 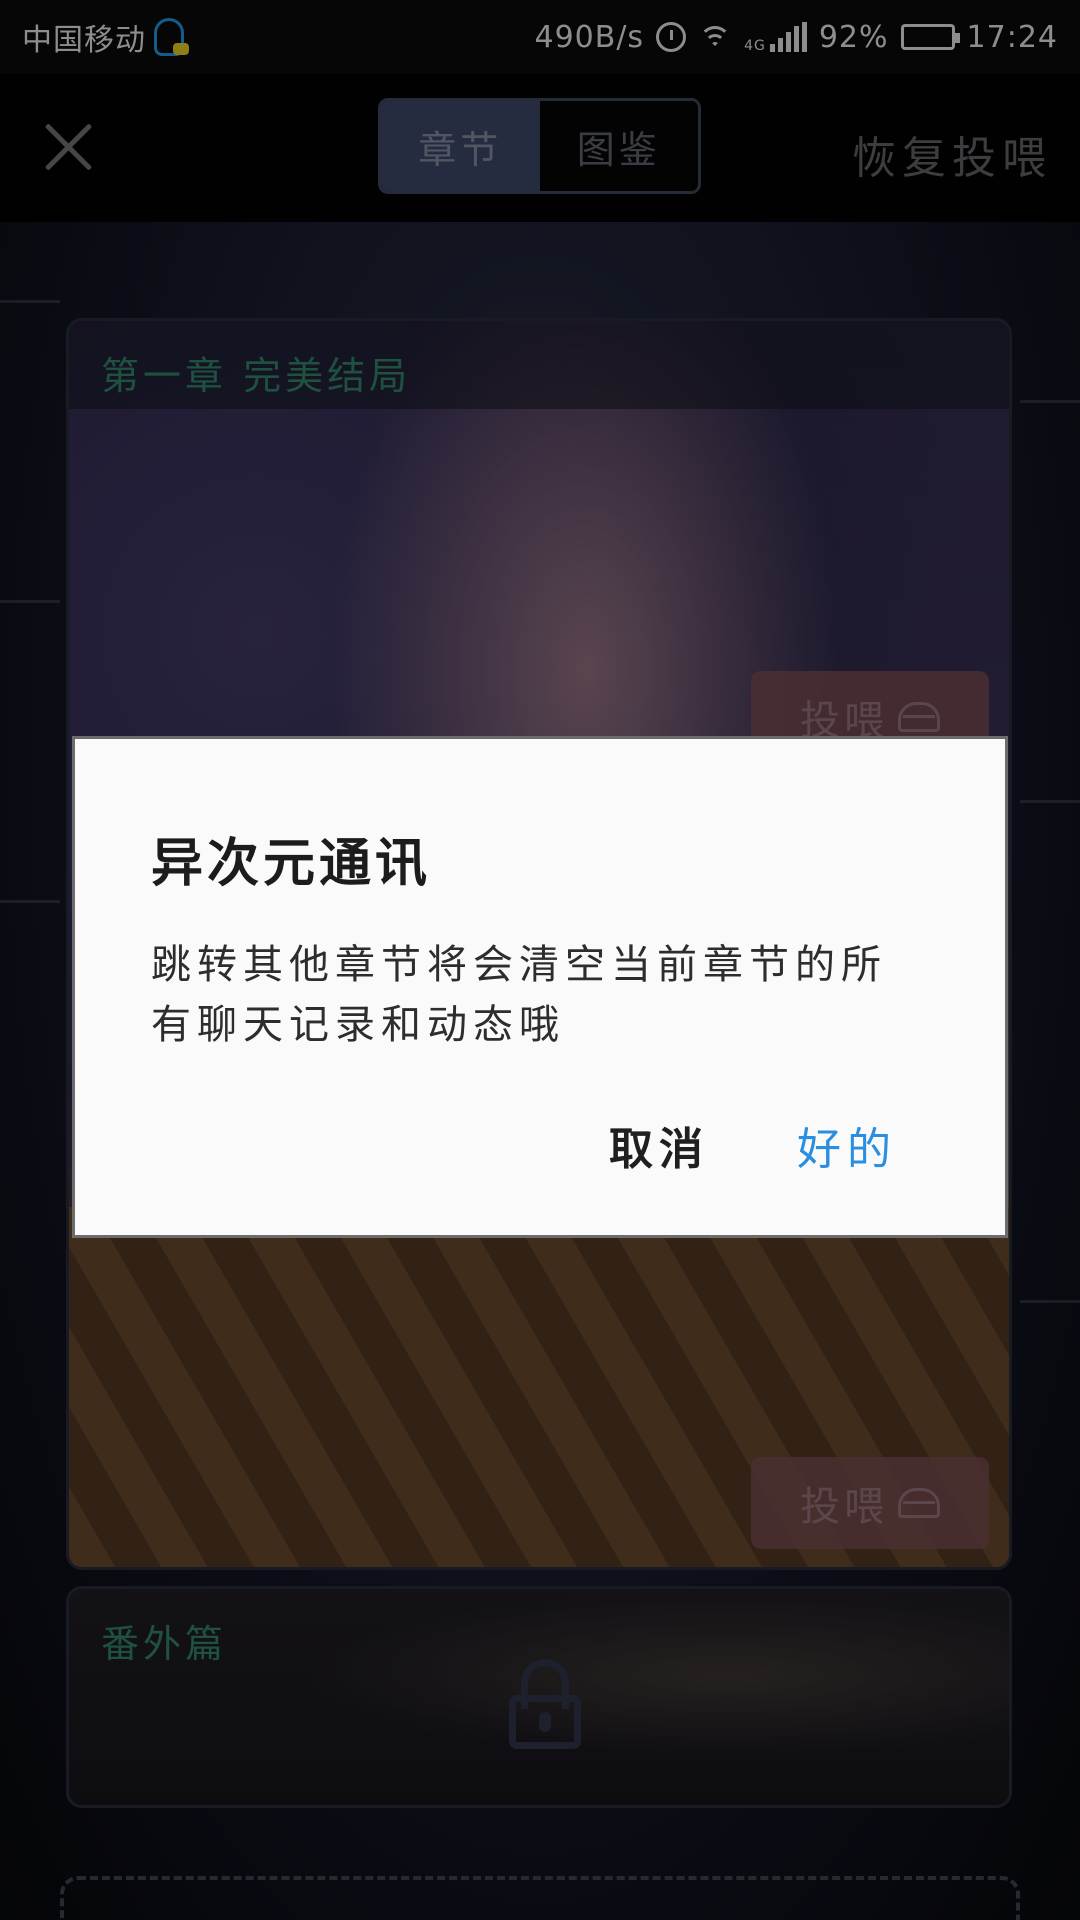 What do you see at coordinates (847, 1145) in the screenshot?
I see `confirm-button: 好的` at bounding box center [847, 1145].